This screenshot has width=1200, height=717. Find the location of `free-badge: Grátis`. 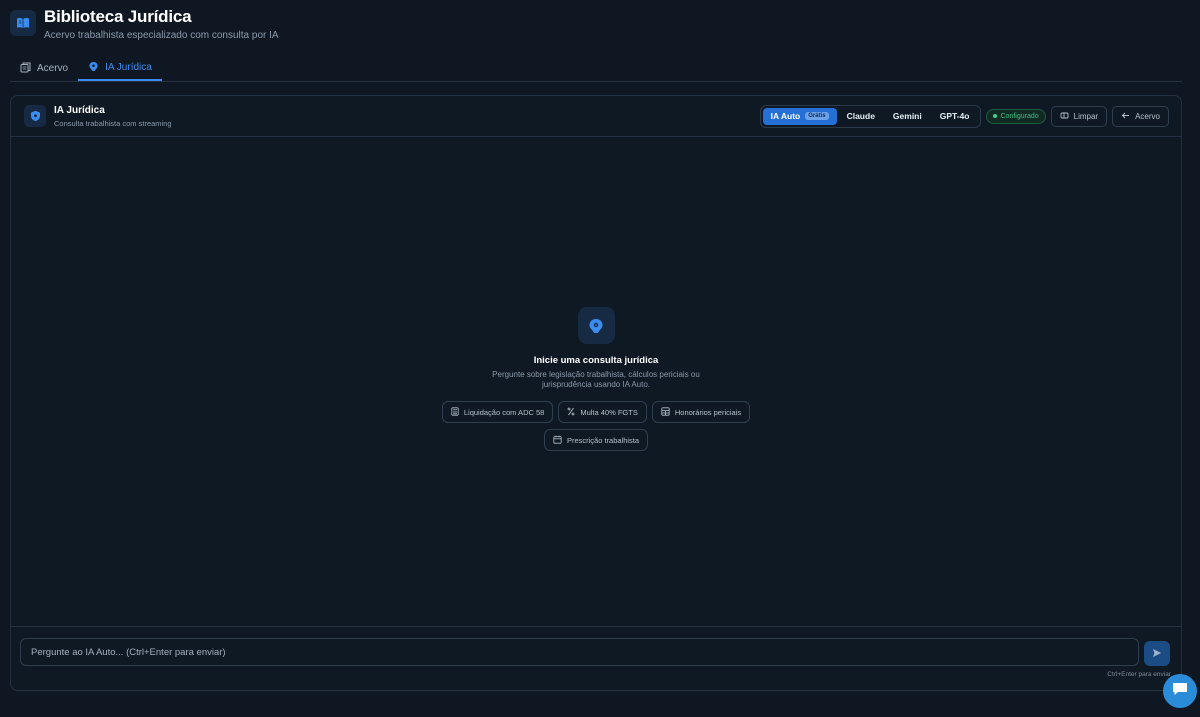

free-badge: Grátis is located at coordinates (817, 116).